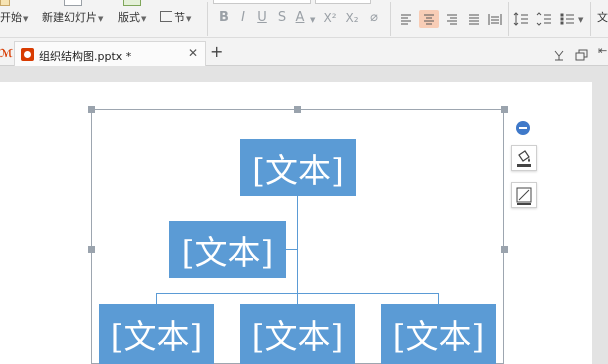  Describe the element at coordinates (374, 18) in the screenshot. I see `clear-format-icon: ⌀` at that location.